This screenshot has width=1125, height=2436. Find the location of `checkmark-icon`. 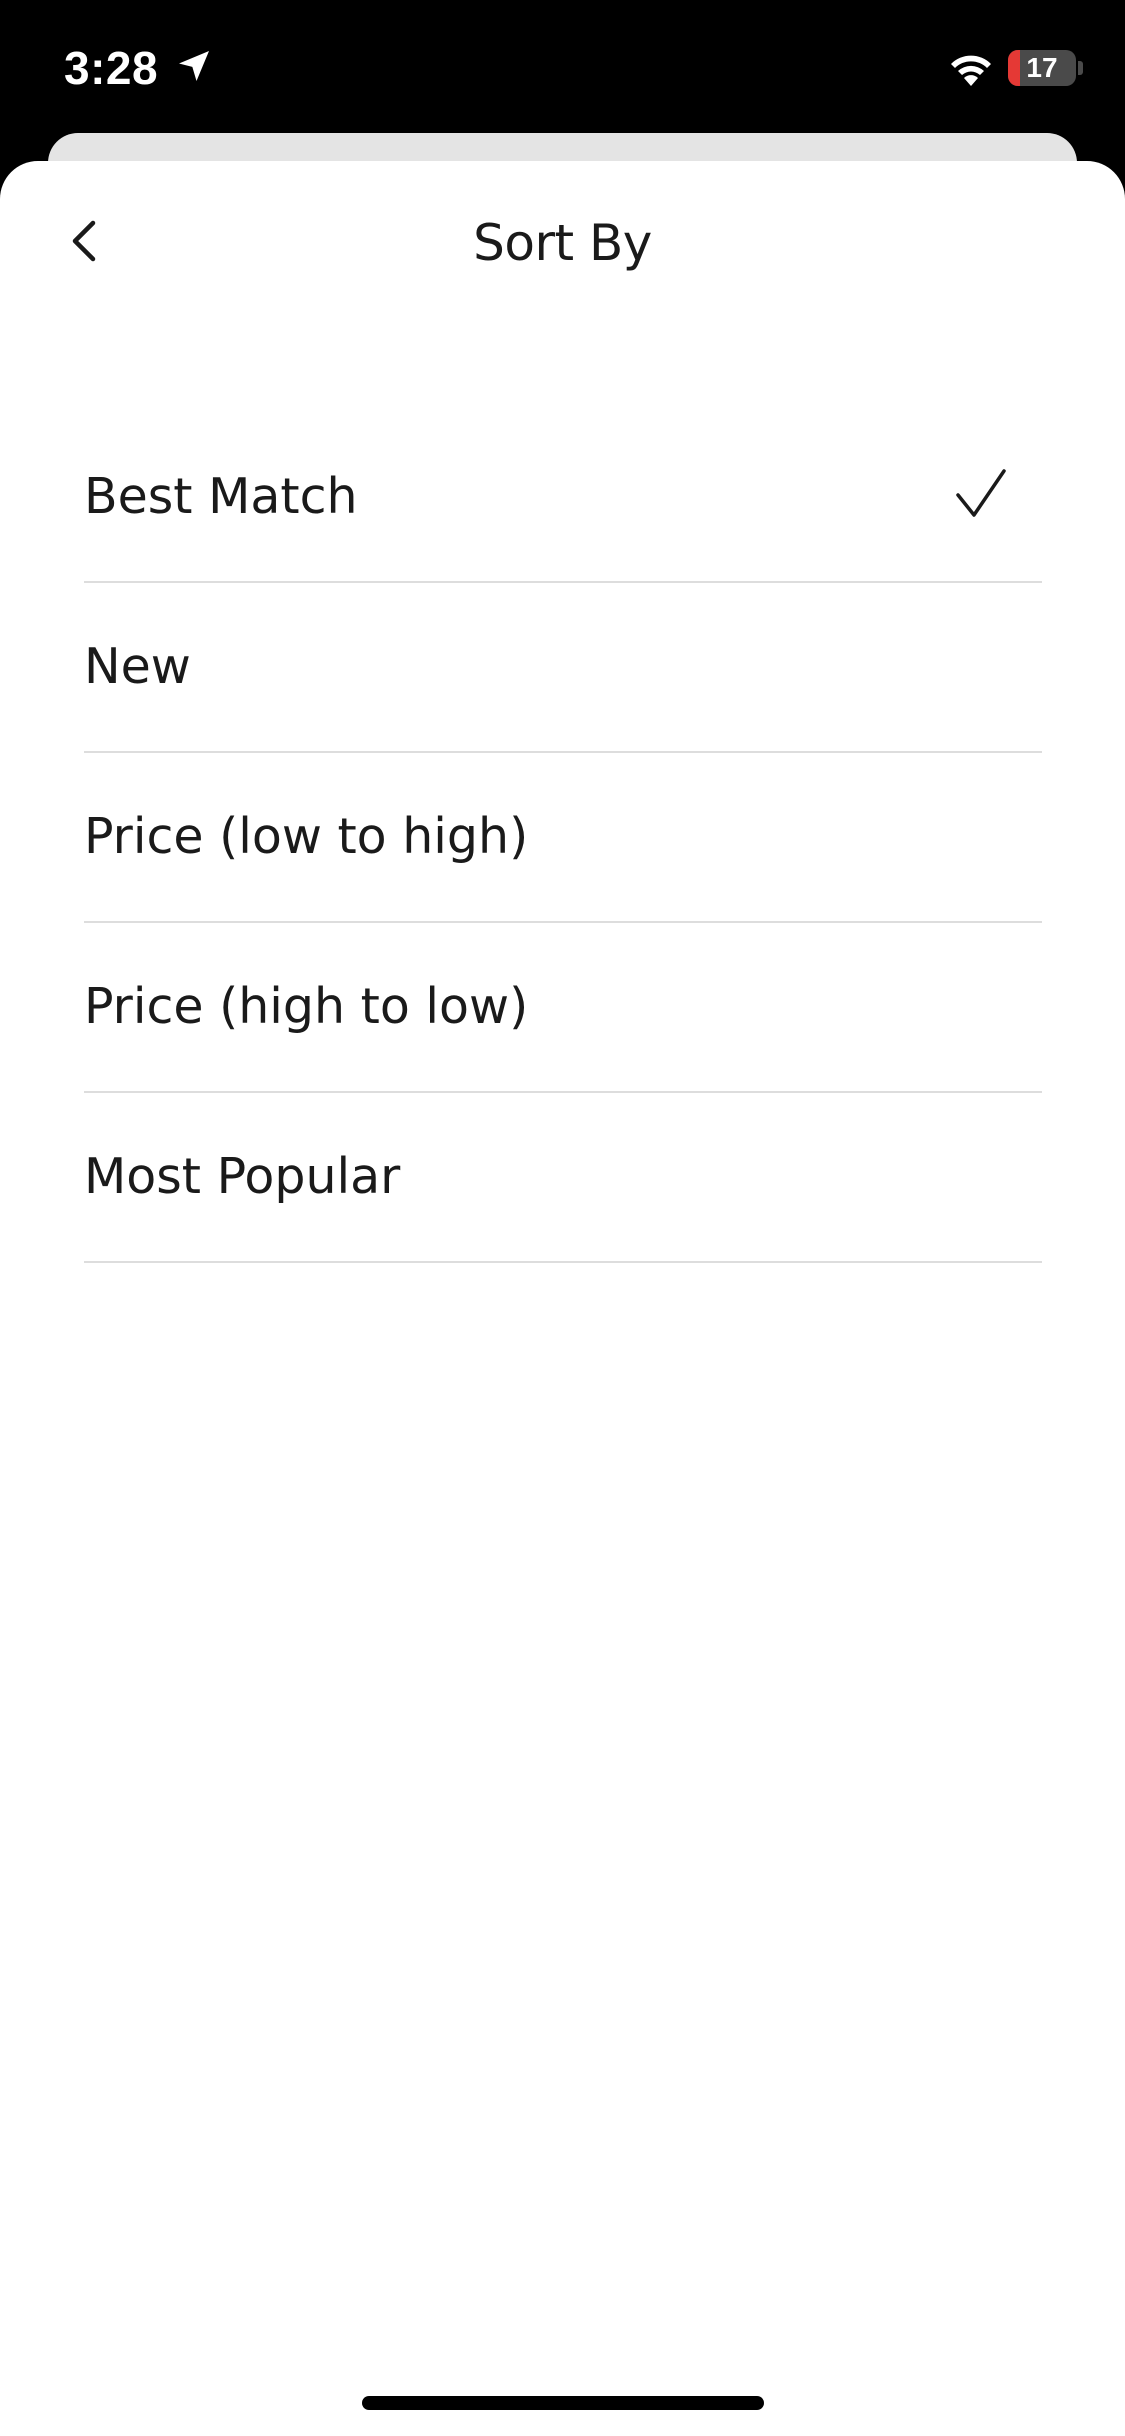

checkmark-icon is located at coordinates (981, 493).